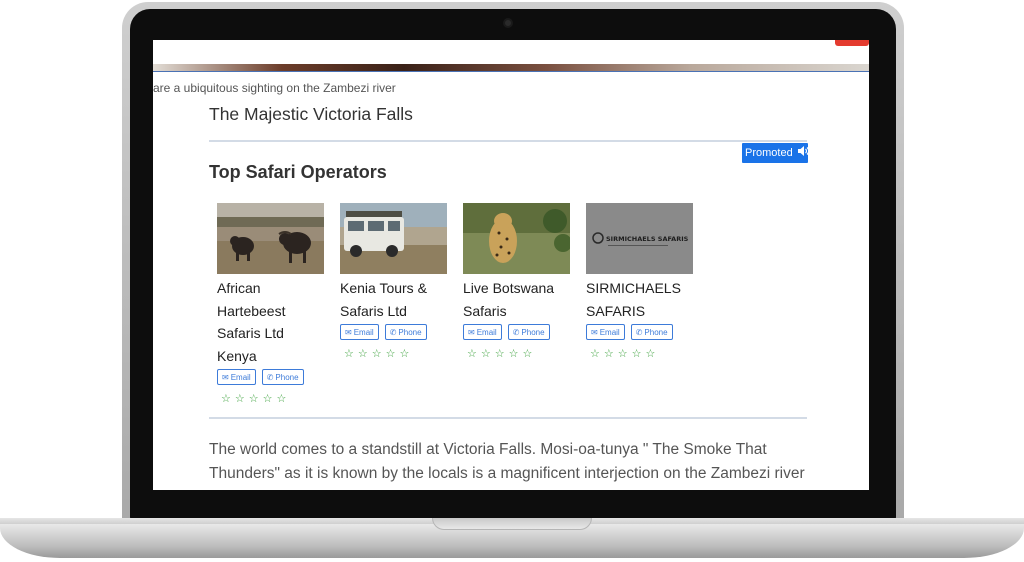 This screenshot has width=1024, height=562. What do you see at coordinates (508, 418) in the screenshot?
I see `divider-bottom` at bounding box center [508, 418].